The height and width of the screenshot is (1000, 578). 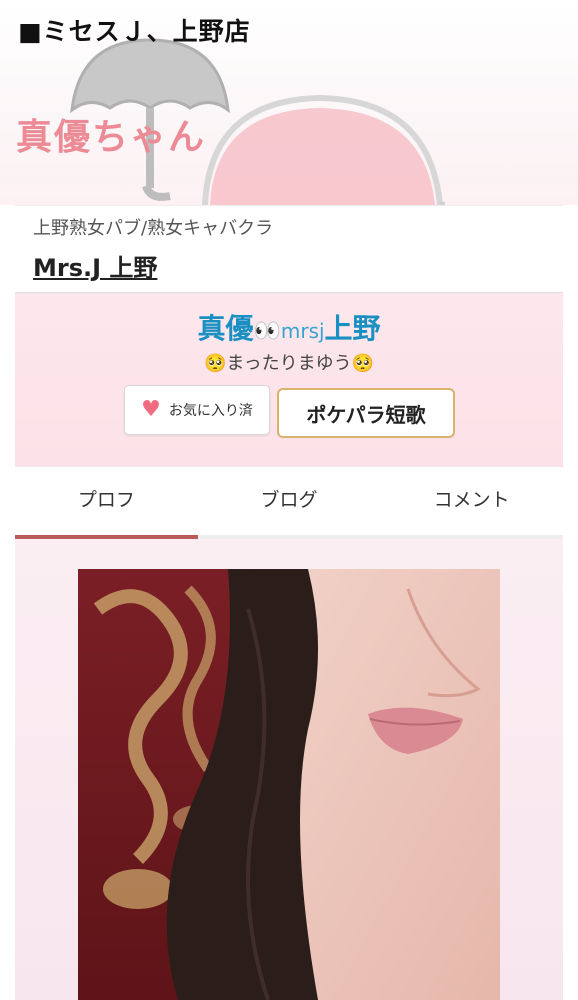 What do you see at coordinates (153, 228) in the screenshot?
I see `shop-genre: 上野熟女パブ/熟女キャバクラ` at bounding box center [153, 228].